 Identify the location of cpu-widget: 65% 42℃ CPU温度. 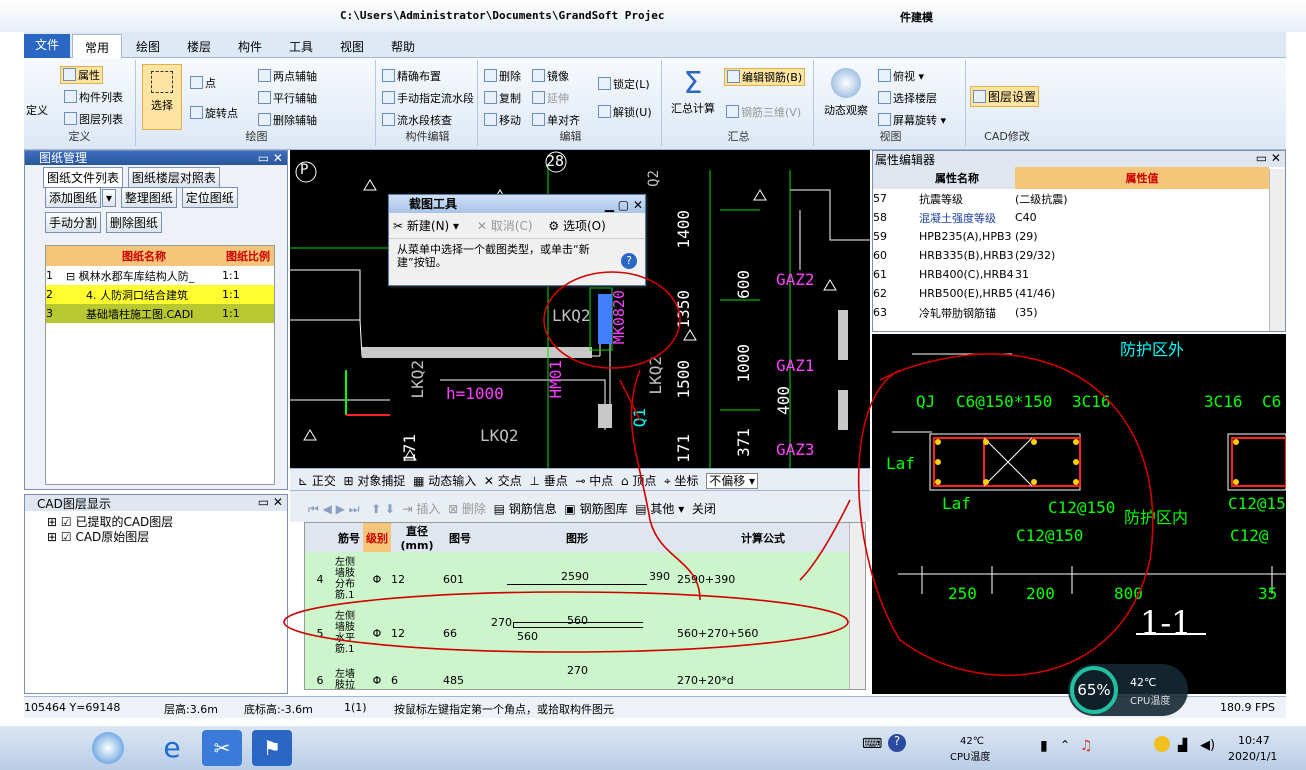
(1128, 690).